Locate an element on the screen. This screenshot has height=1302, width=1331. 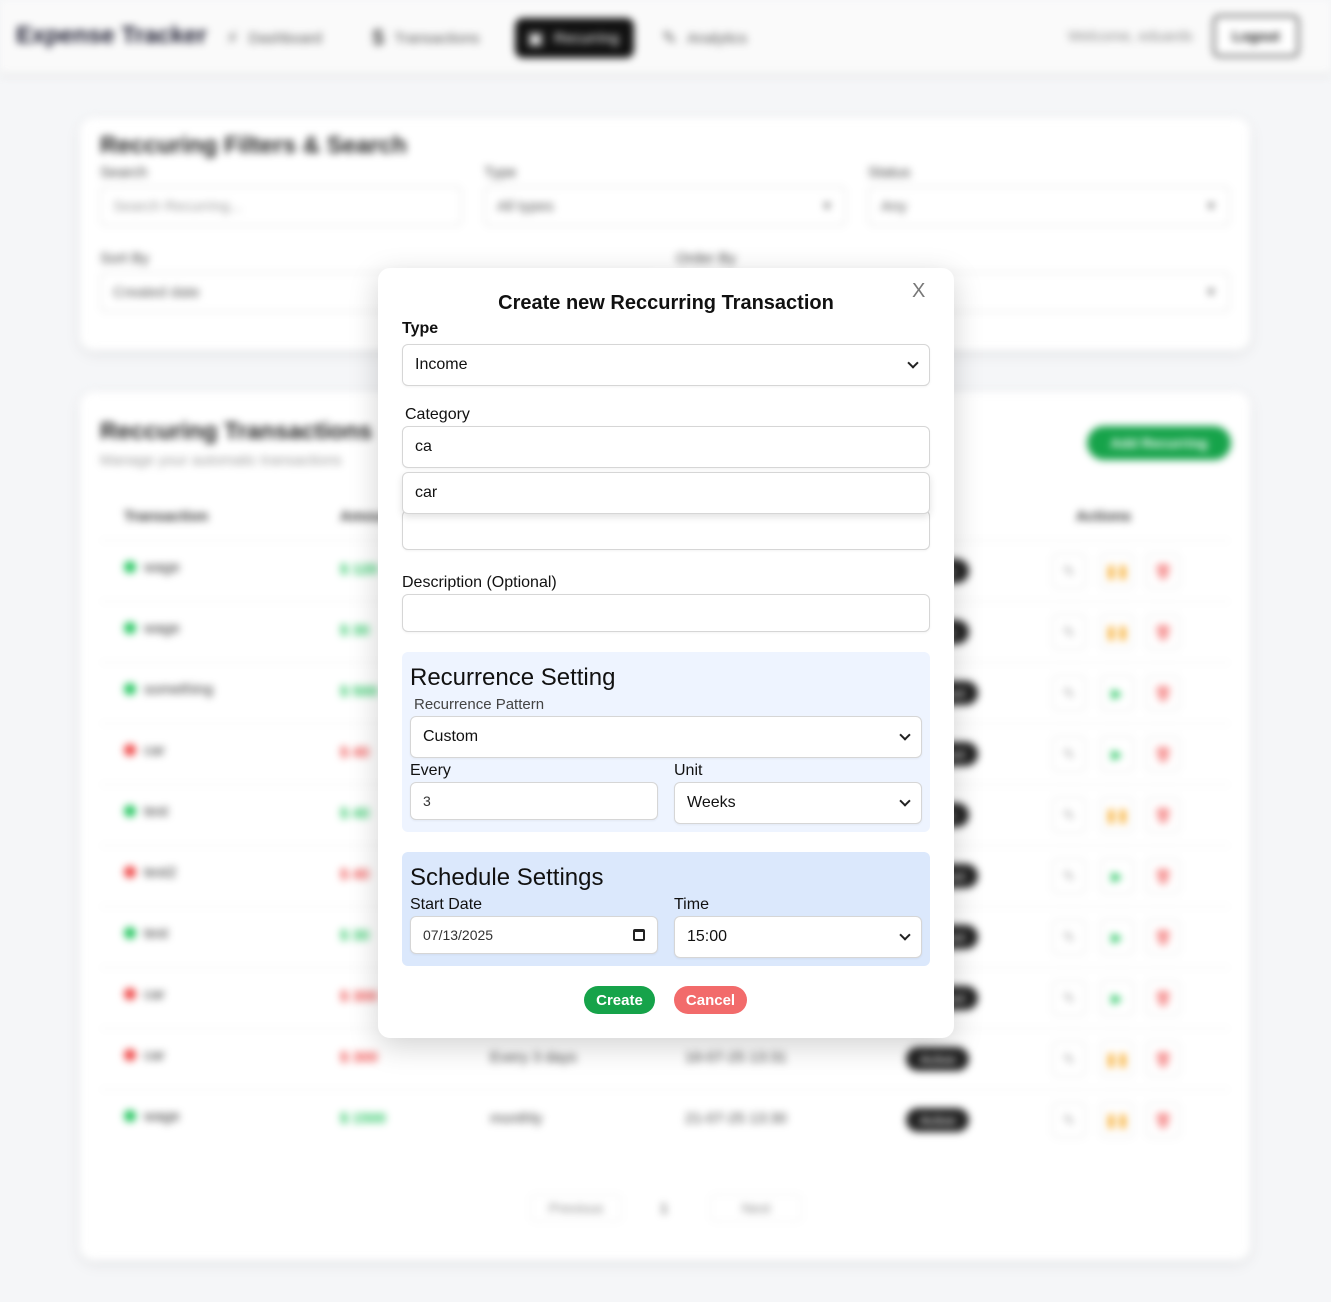
sort-label: Sort By is located at coordinates (125, 258).